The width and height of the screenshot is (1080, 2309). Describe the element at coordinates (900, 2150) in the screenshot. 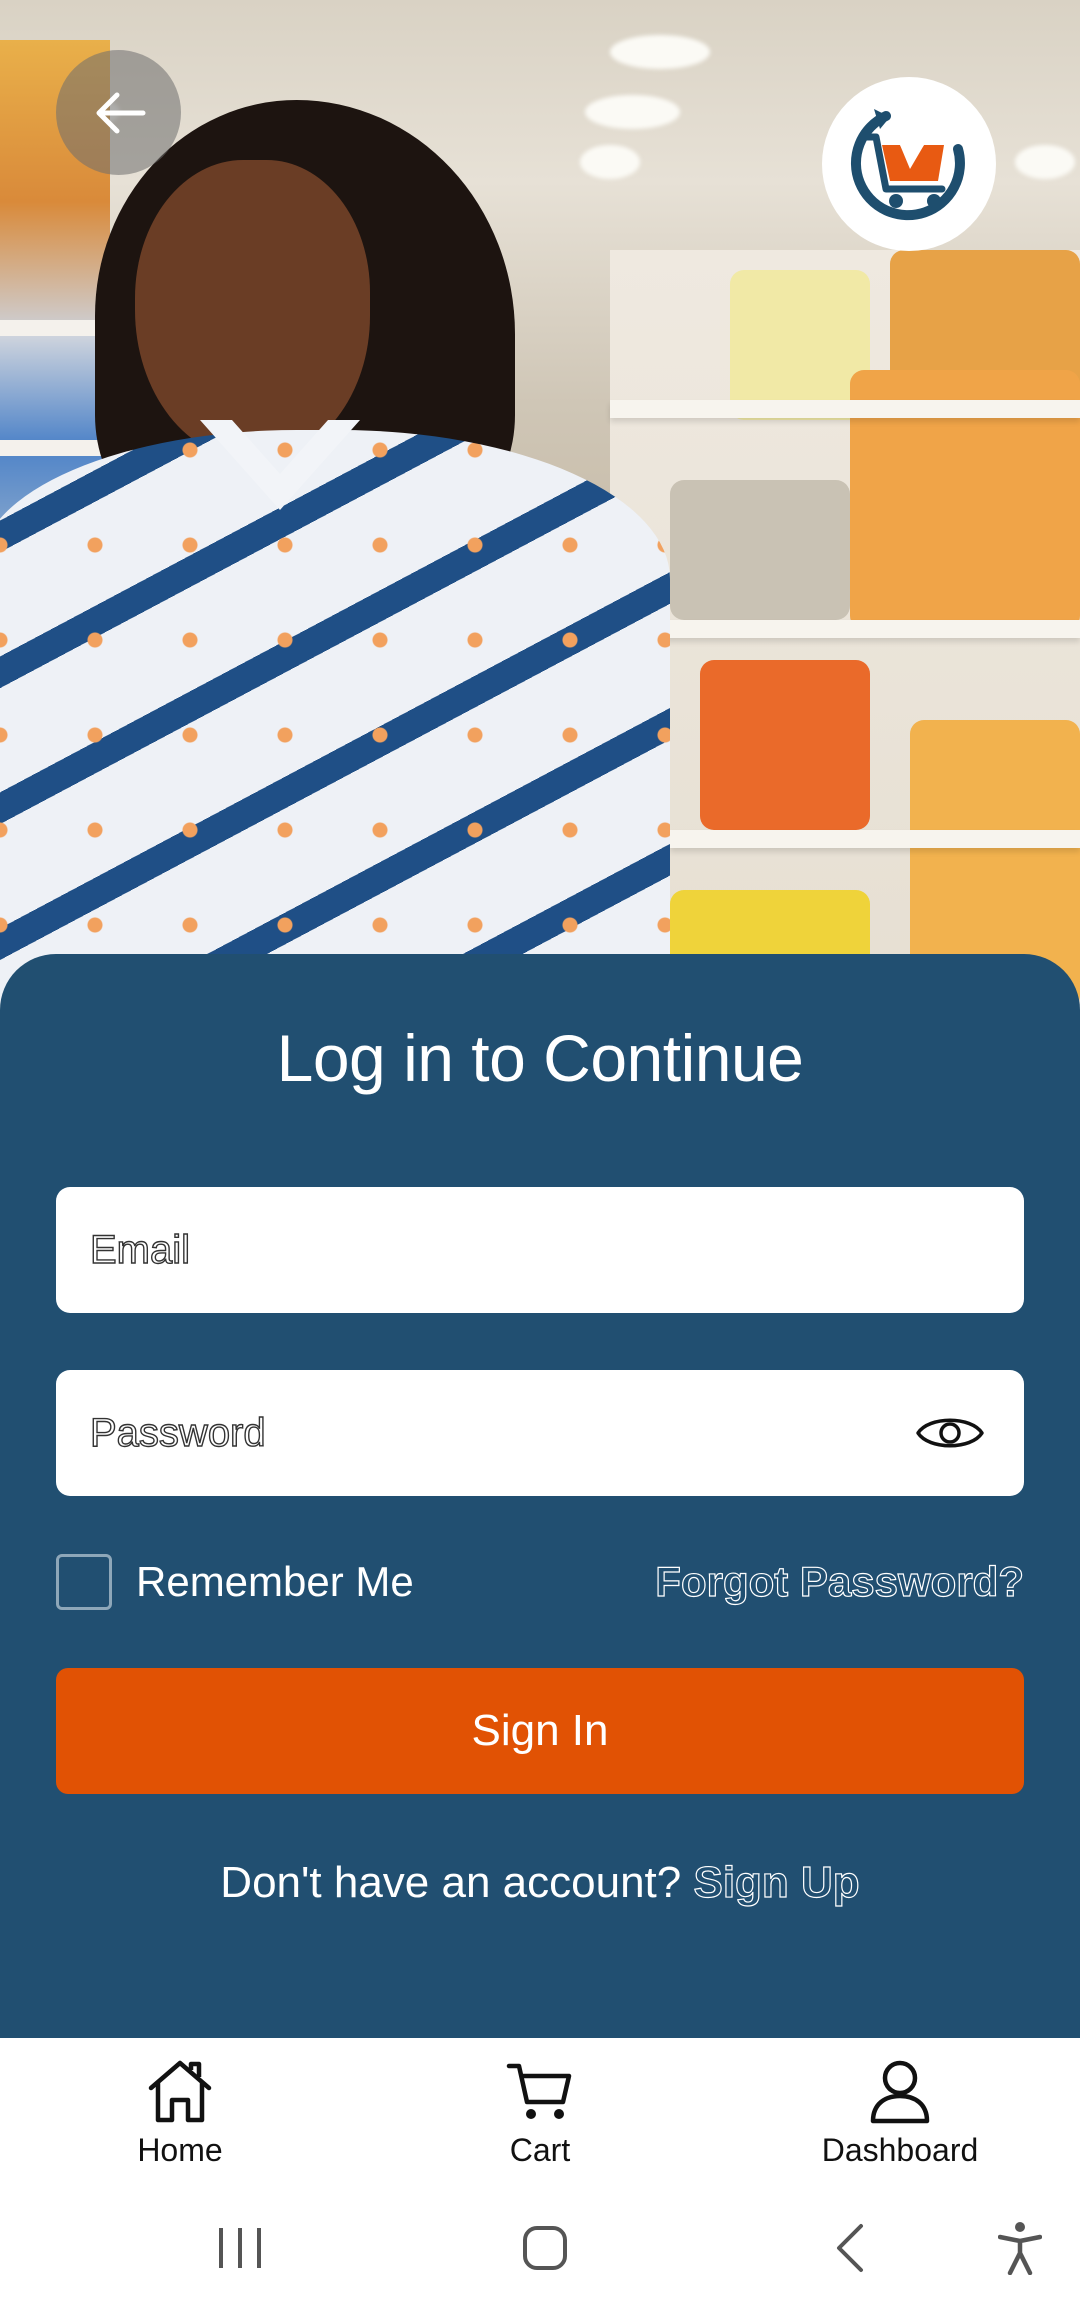

I see `tab-dashboard-label: Dashboard` at that location.